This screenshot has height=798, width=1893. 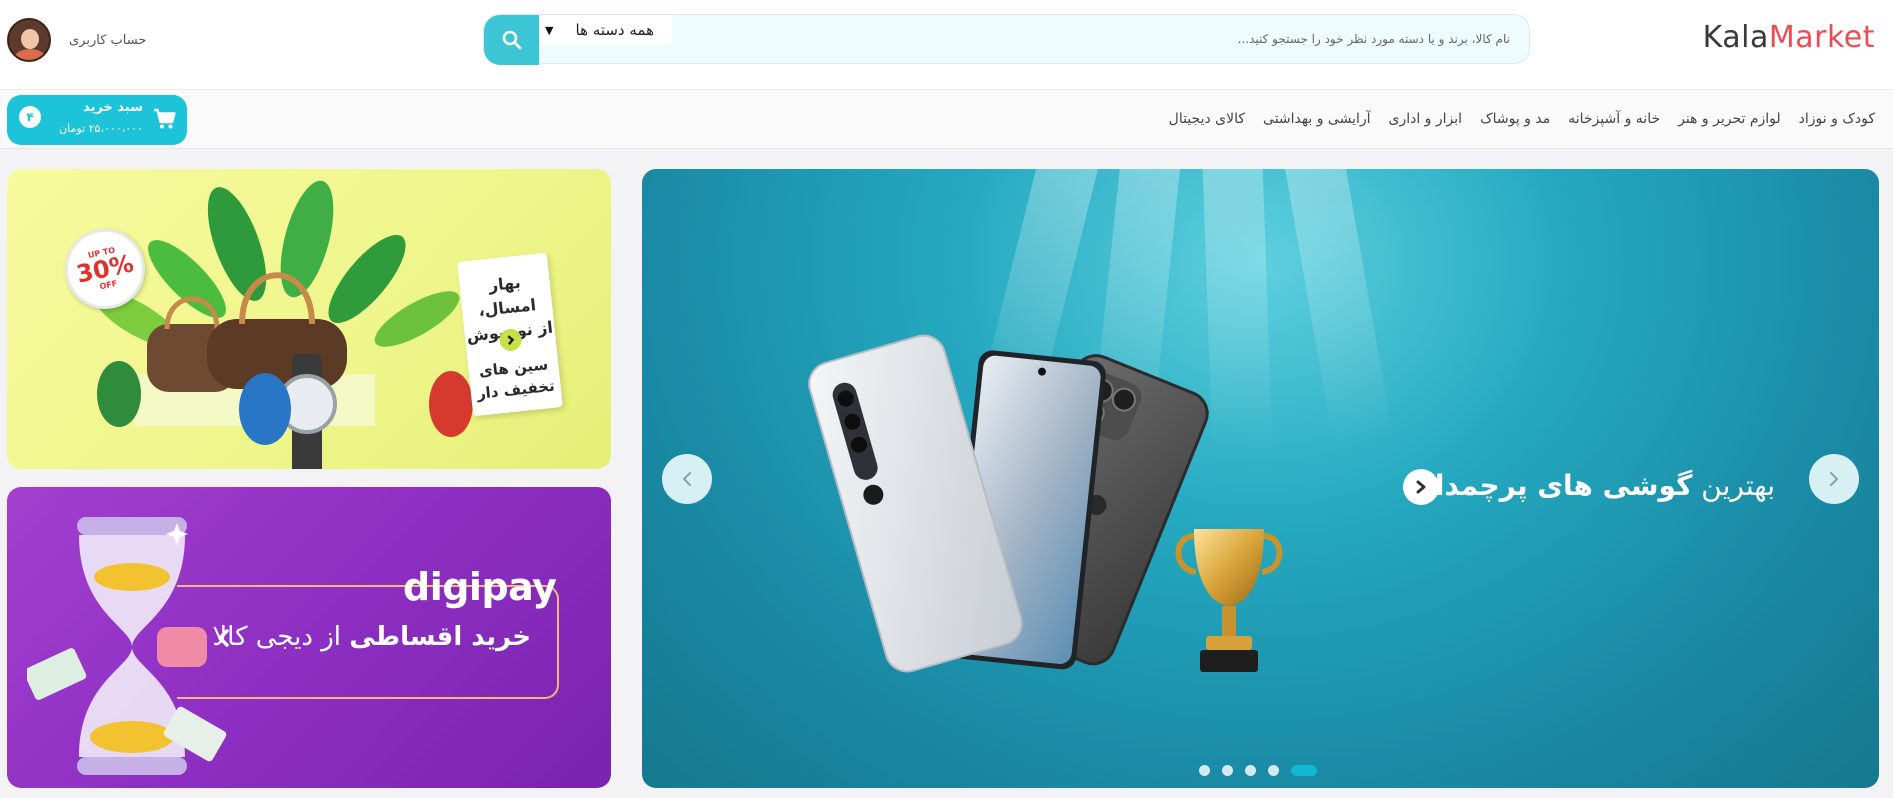 I want to click on cart-icon, so click(x=165, y=118).